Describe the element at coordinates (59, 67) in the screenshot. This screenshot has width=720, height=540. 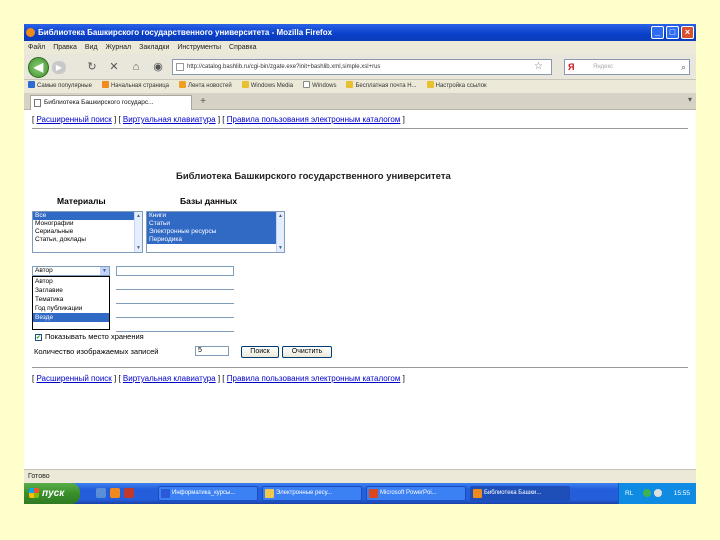
I see `forward-button: ▶` at that location.